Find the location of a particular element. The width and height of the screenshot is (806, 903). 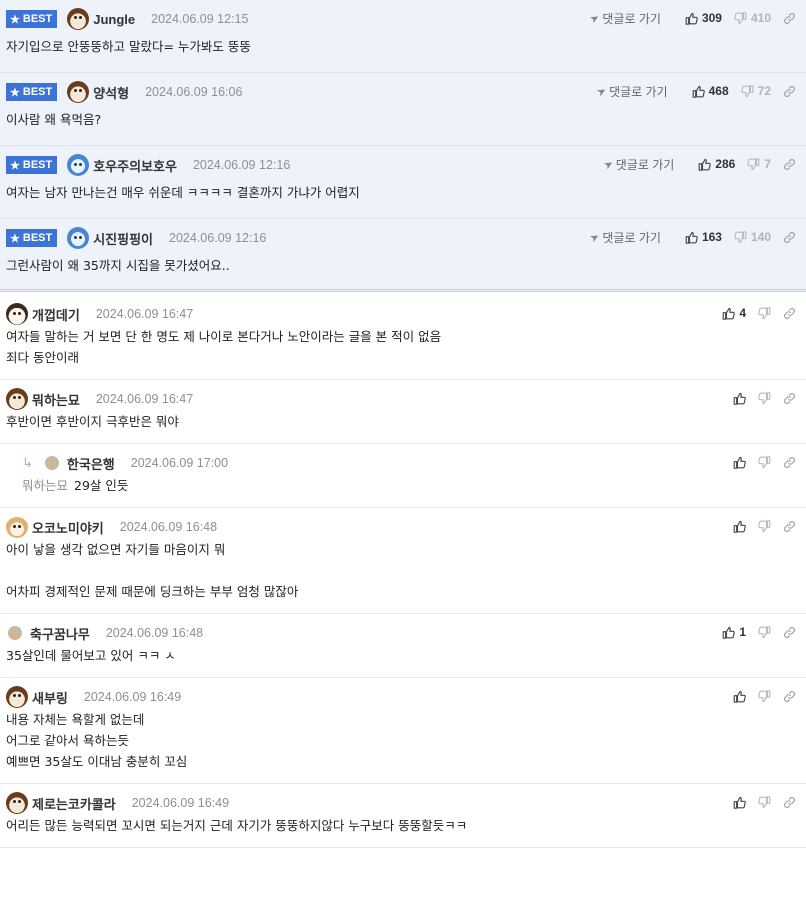

dislike-count: 72 is located at coordinates (764, 91).